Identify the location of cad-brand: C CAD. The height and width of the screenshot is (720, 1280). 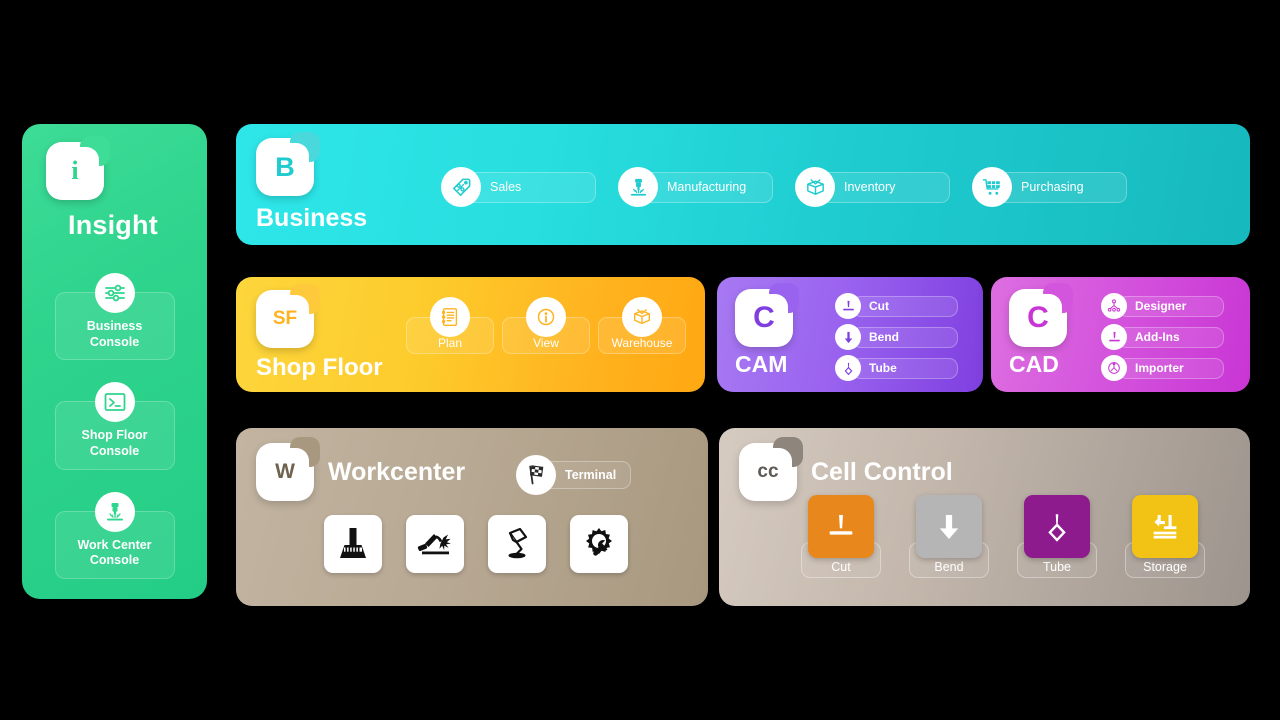
(1041, 330).